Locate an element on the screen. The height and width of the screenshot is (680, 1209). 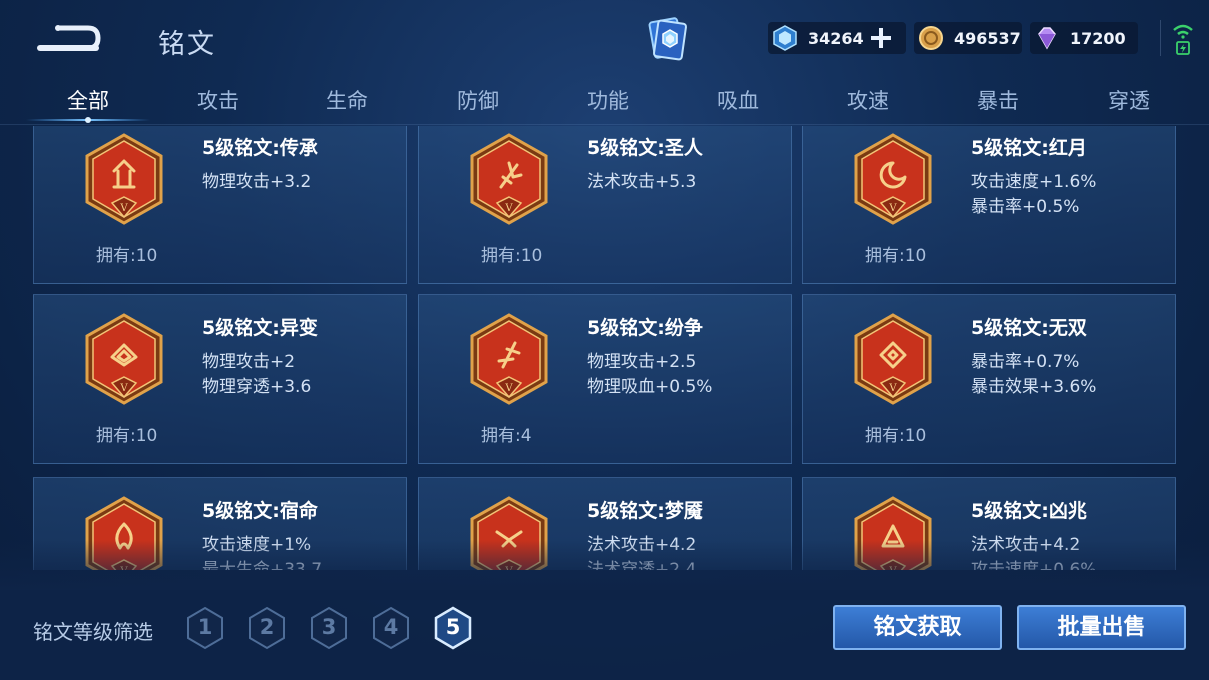
tab-crit: 暴击 is located at coordinates (998, 100).